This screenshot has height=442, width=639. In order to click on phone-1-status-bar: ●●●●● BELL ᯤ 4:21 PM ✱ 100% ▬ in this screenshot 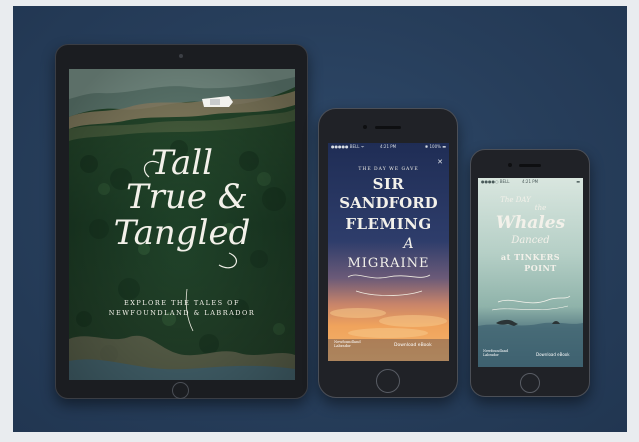, I will do `click(388, 146)`.